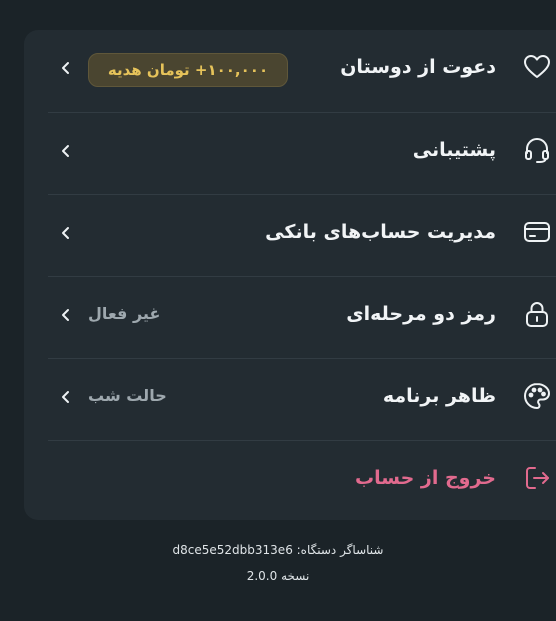  Describe the element at coordinates (537, 150) in the screenshot. I see `headset-icon` at that location.